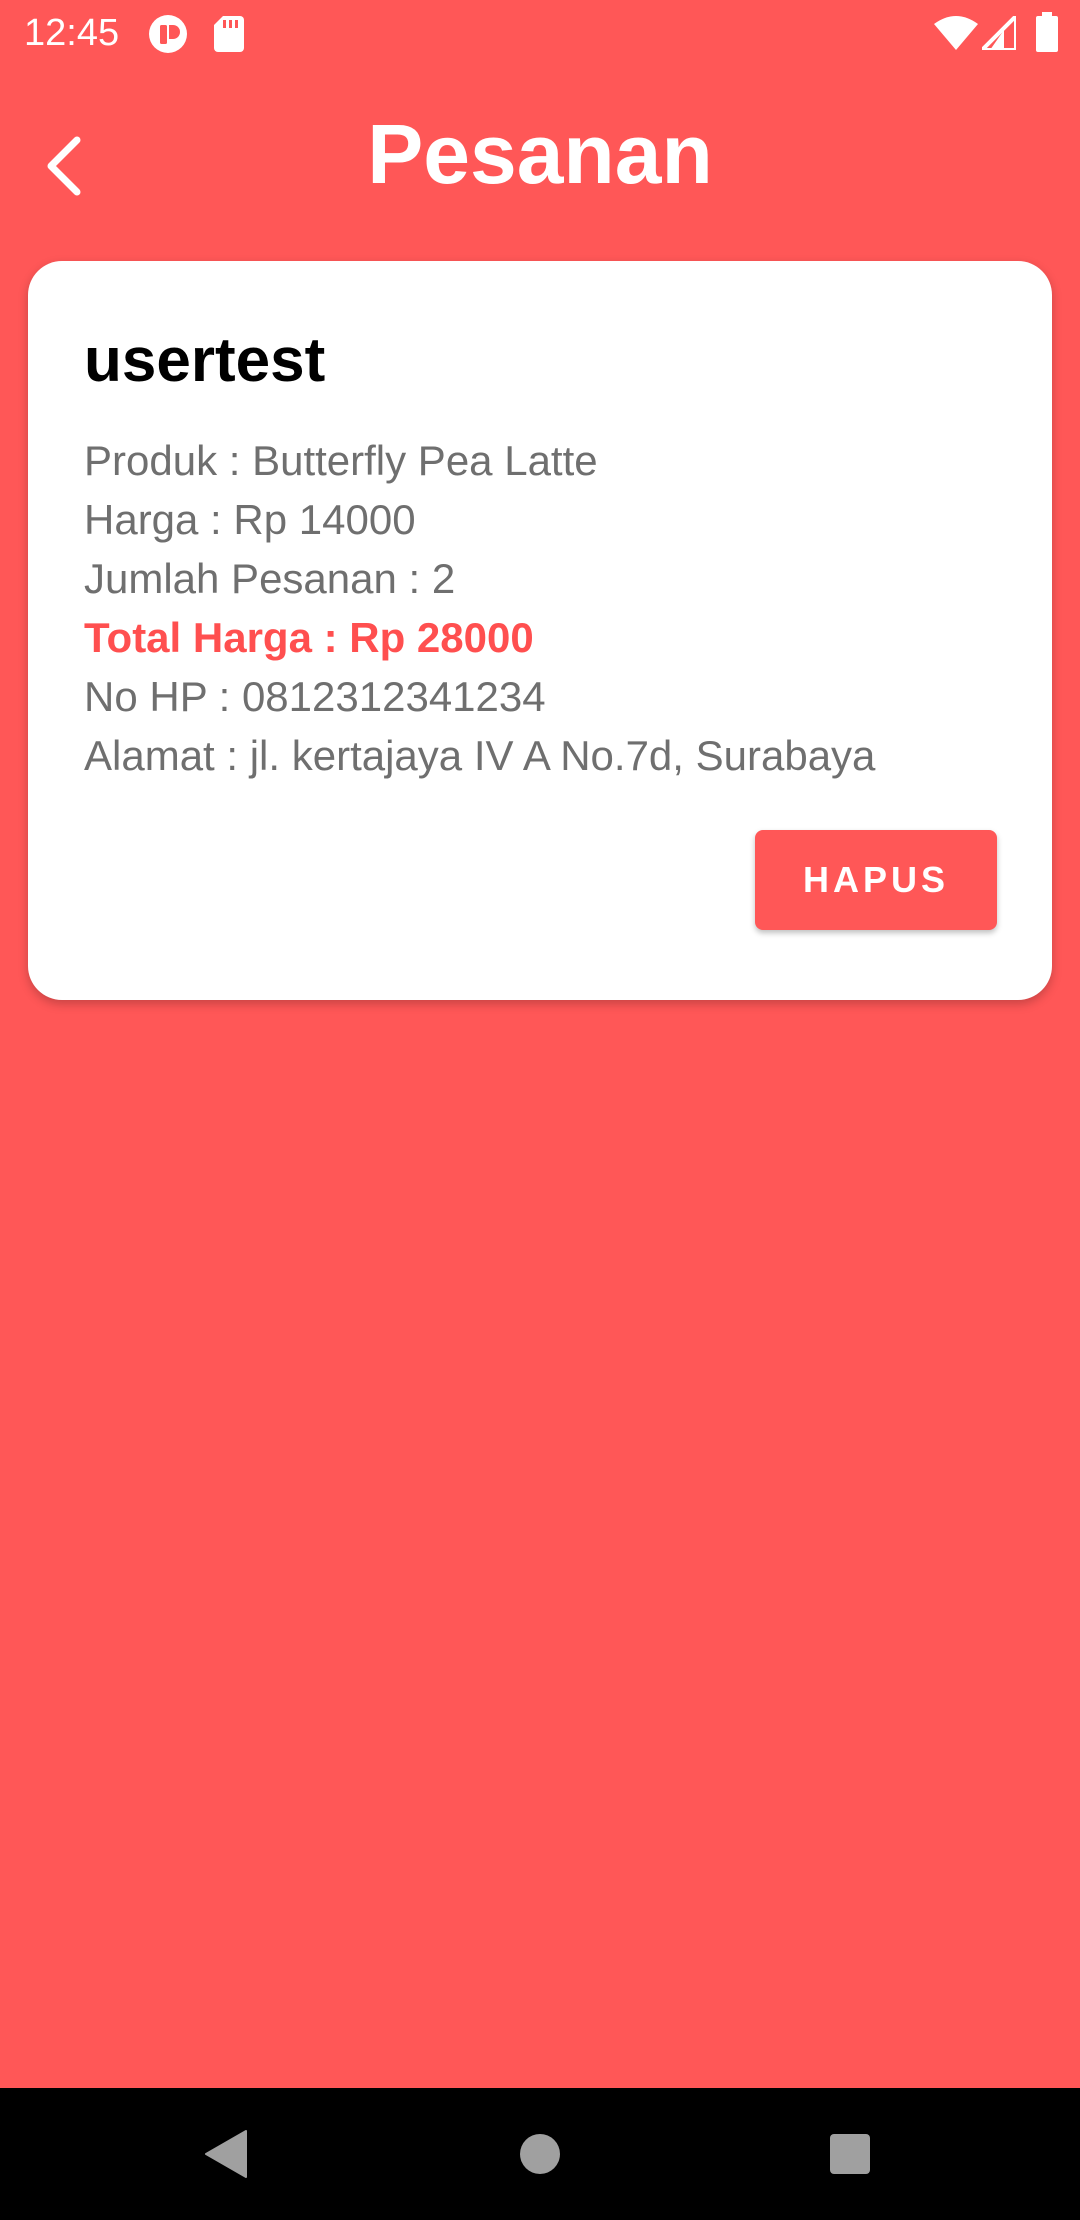  I want to click on nav-home-button, so click(540, 2154).